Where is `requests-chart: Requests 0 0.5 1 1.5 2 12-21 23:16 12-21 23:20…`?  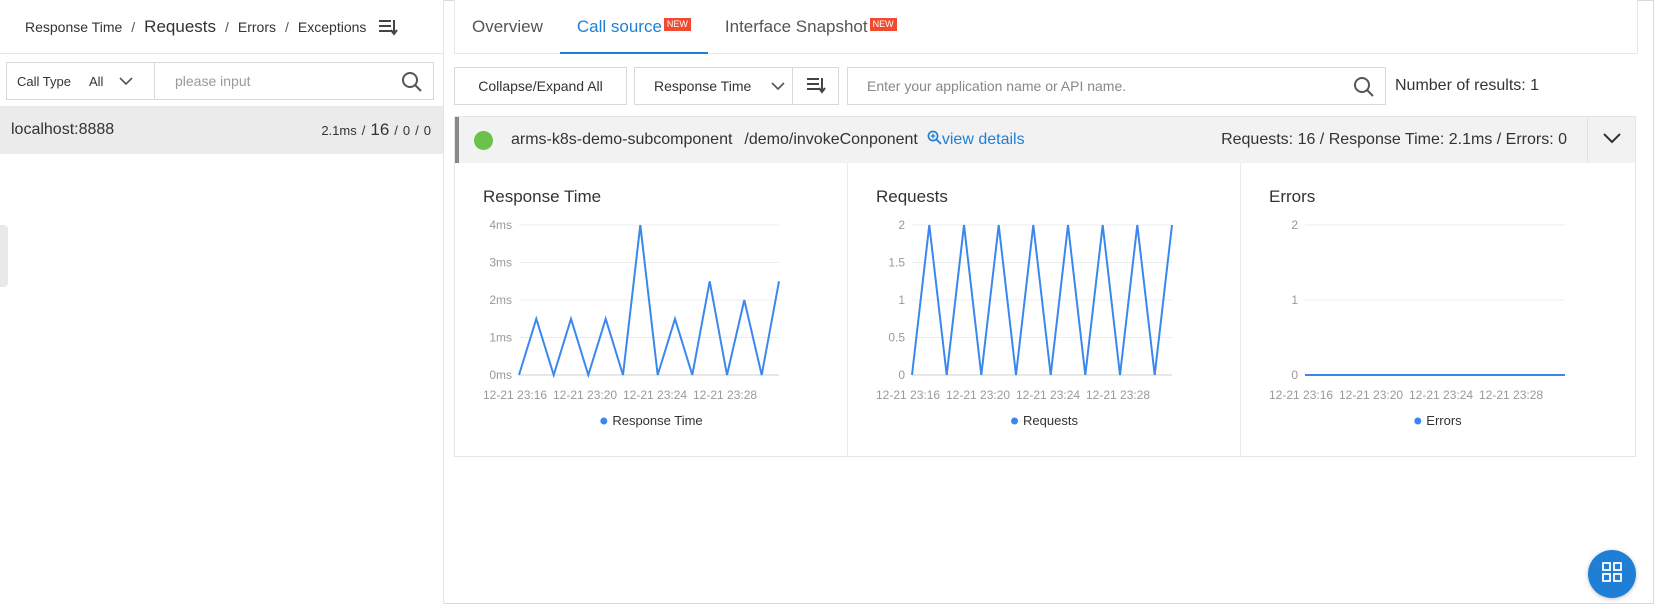
requests-chart: Requests 0 0.5 1 1.5 2 12-21 23:16 12-21 23:20… is located at coordinates (1044, 309).